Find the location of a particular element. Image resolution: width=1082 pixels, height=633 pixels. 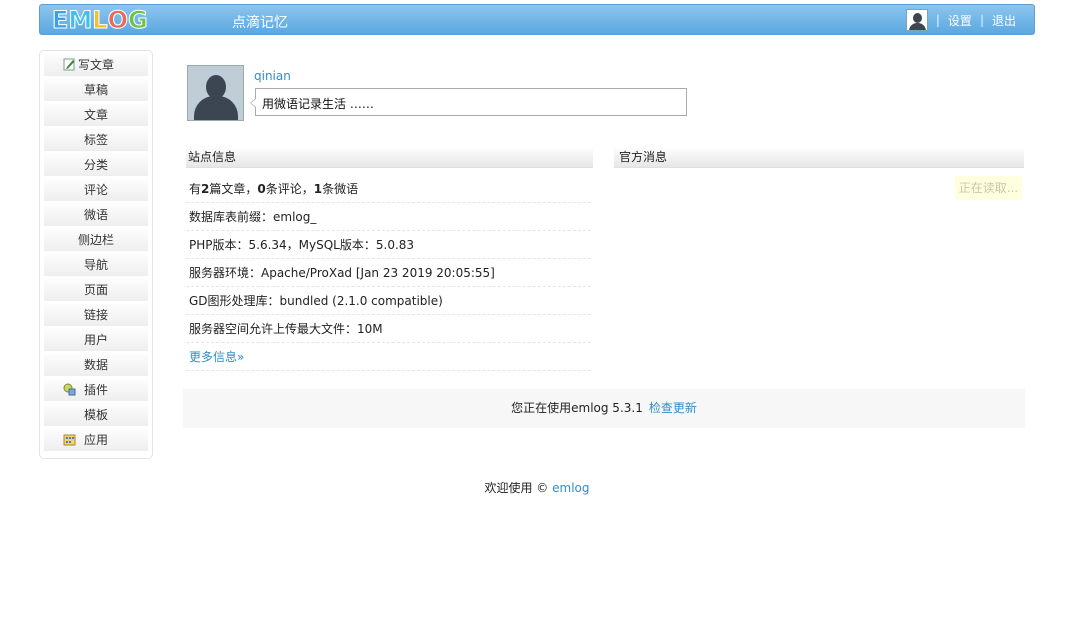

header-user-menu: | 设置 | 退出 is located at coordinates (960, 20).